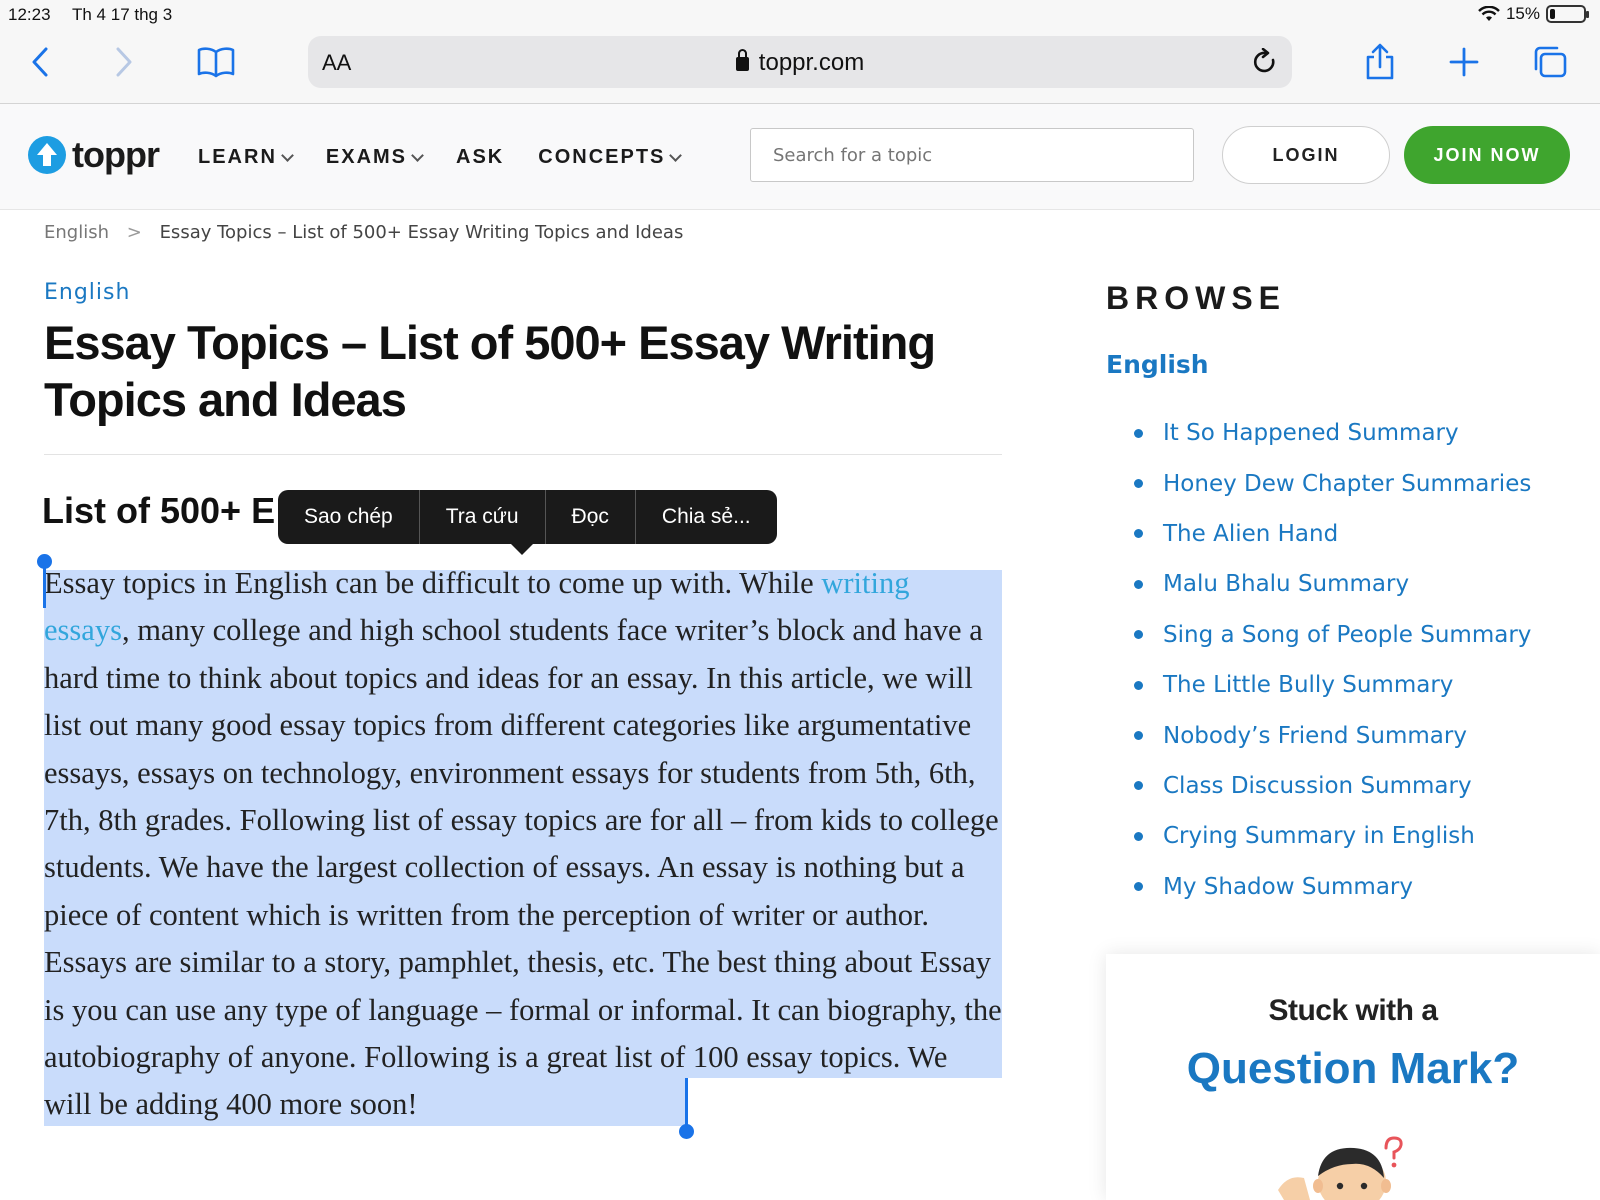 This screenshot has height=1200, width=1600. What do you see at coordinates (29, 14) in the screenshot?
I see `status-time: 12:23` at bounding box center [29, 14].